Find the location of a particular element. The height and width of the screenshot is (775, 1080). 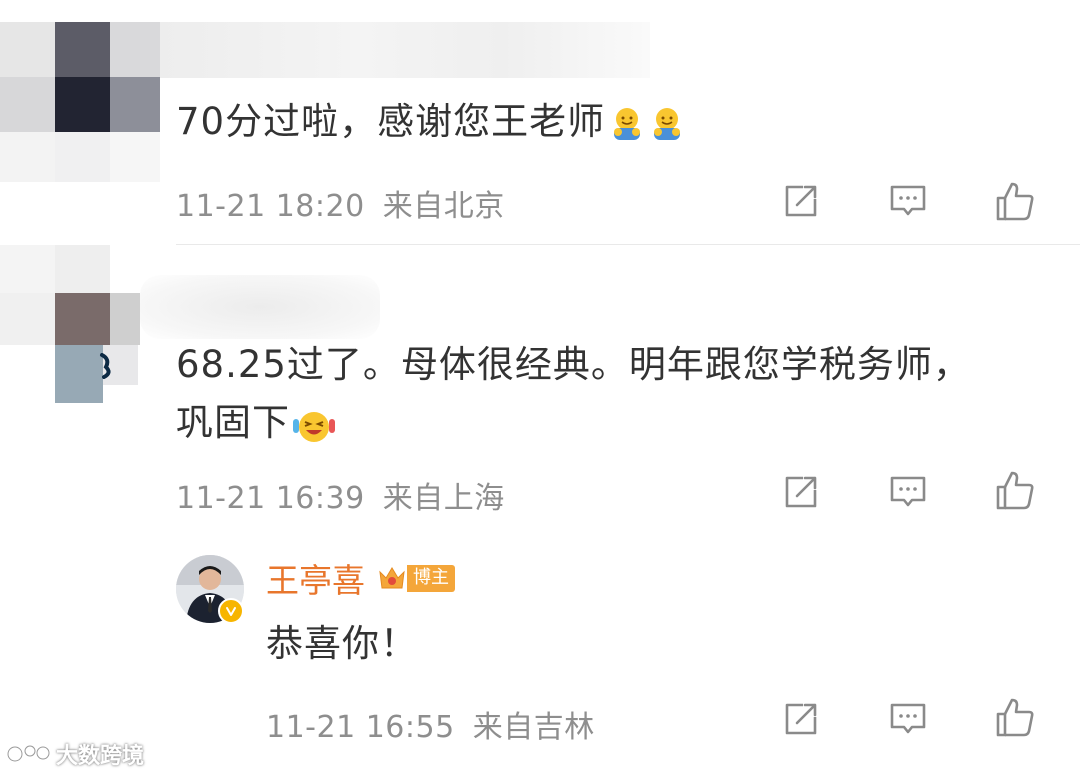

timestamp: 11-21 16:55 is located at coordinates (360, 727).